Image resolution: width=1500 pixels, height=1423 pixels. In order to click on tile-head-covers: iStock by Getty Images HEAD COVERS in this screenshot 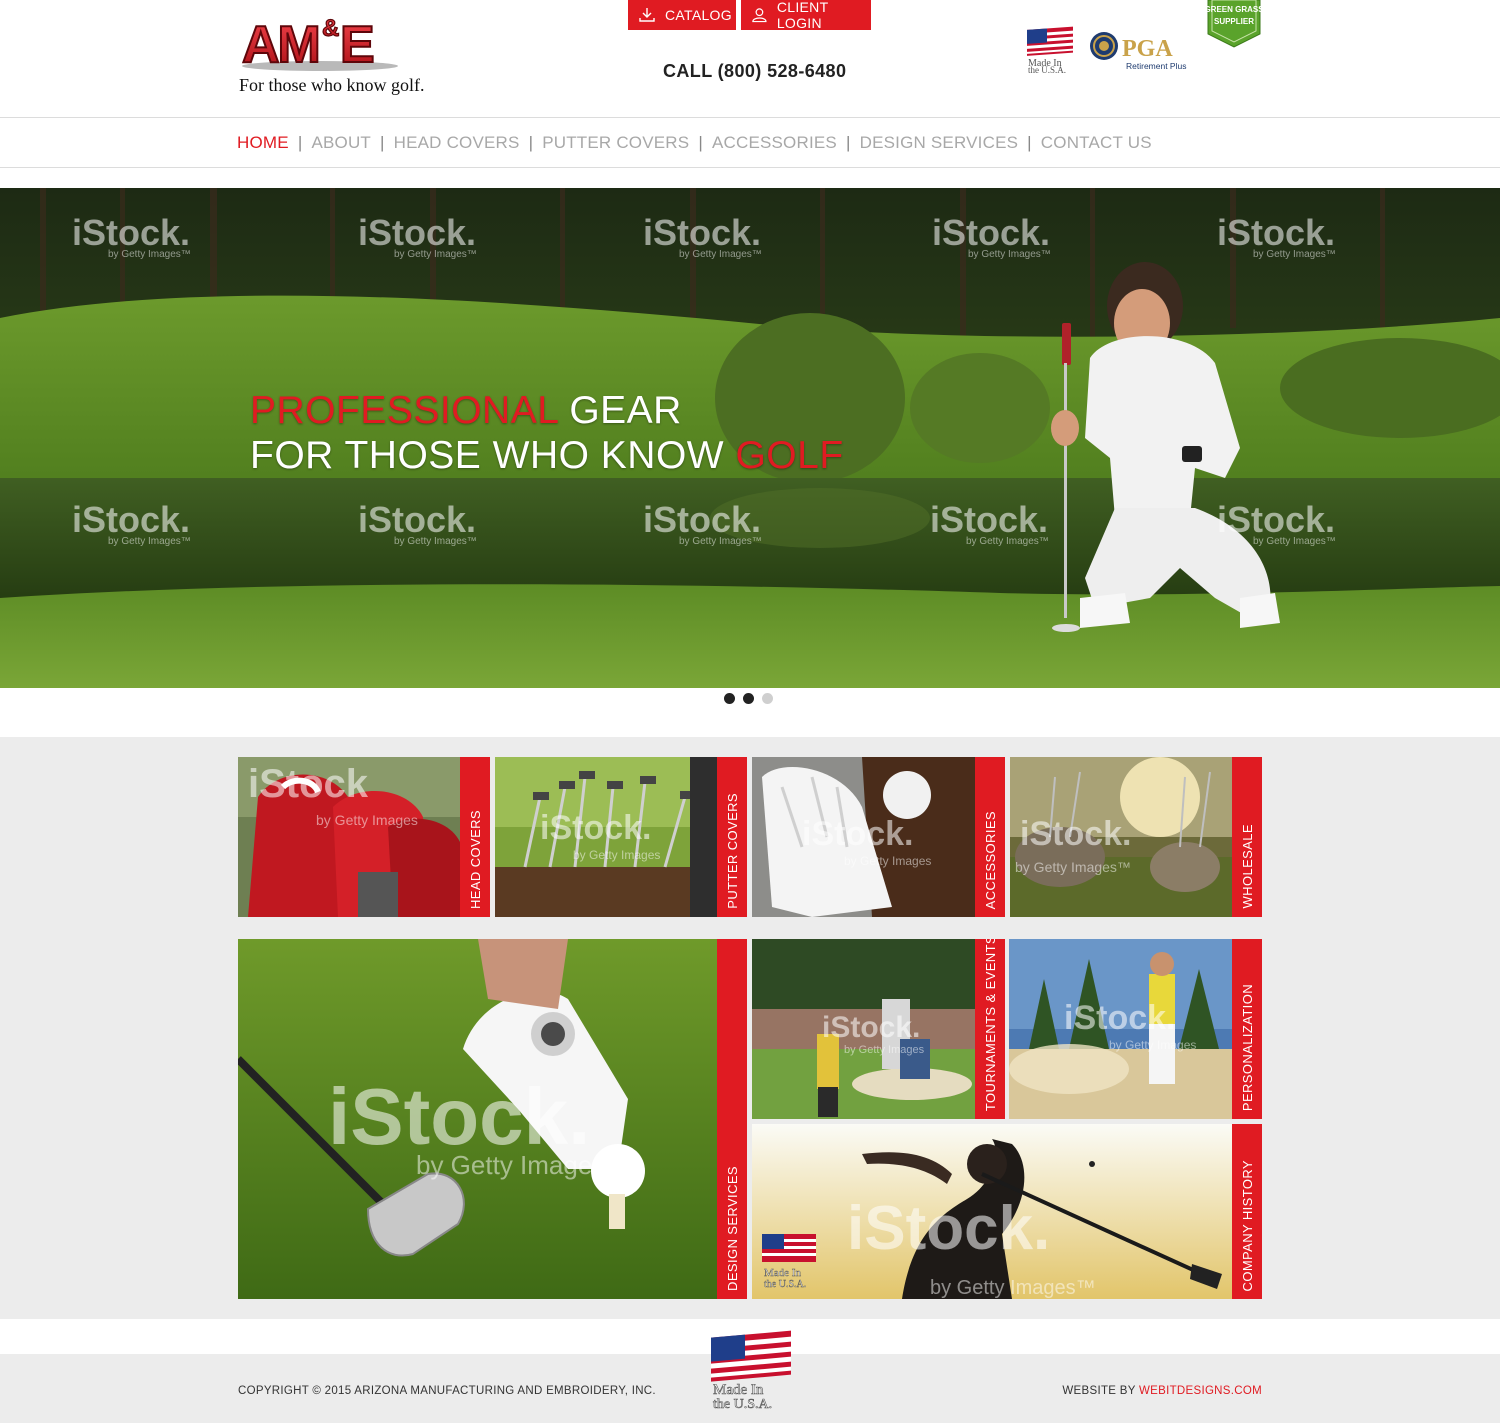, I will do `click(364, 837)`.